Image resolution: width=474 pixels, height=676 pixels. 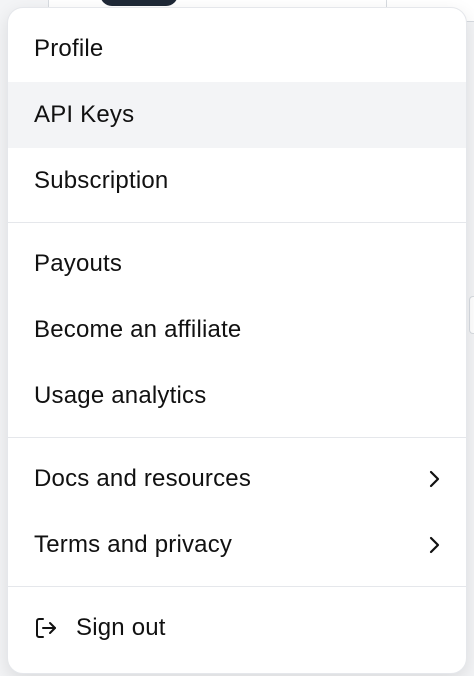 What do you see at coordinates (237, 396) in the screenshot?
I see `menu-item-usage-analytics: Usage analytics` at bounding box center [237, 396].